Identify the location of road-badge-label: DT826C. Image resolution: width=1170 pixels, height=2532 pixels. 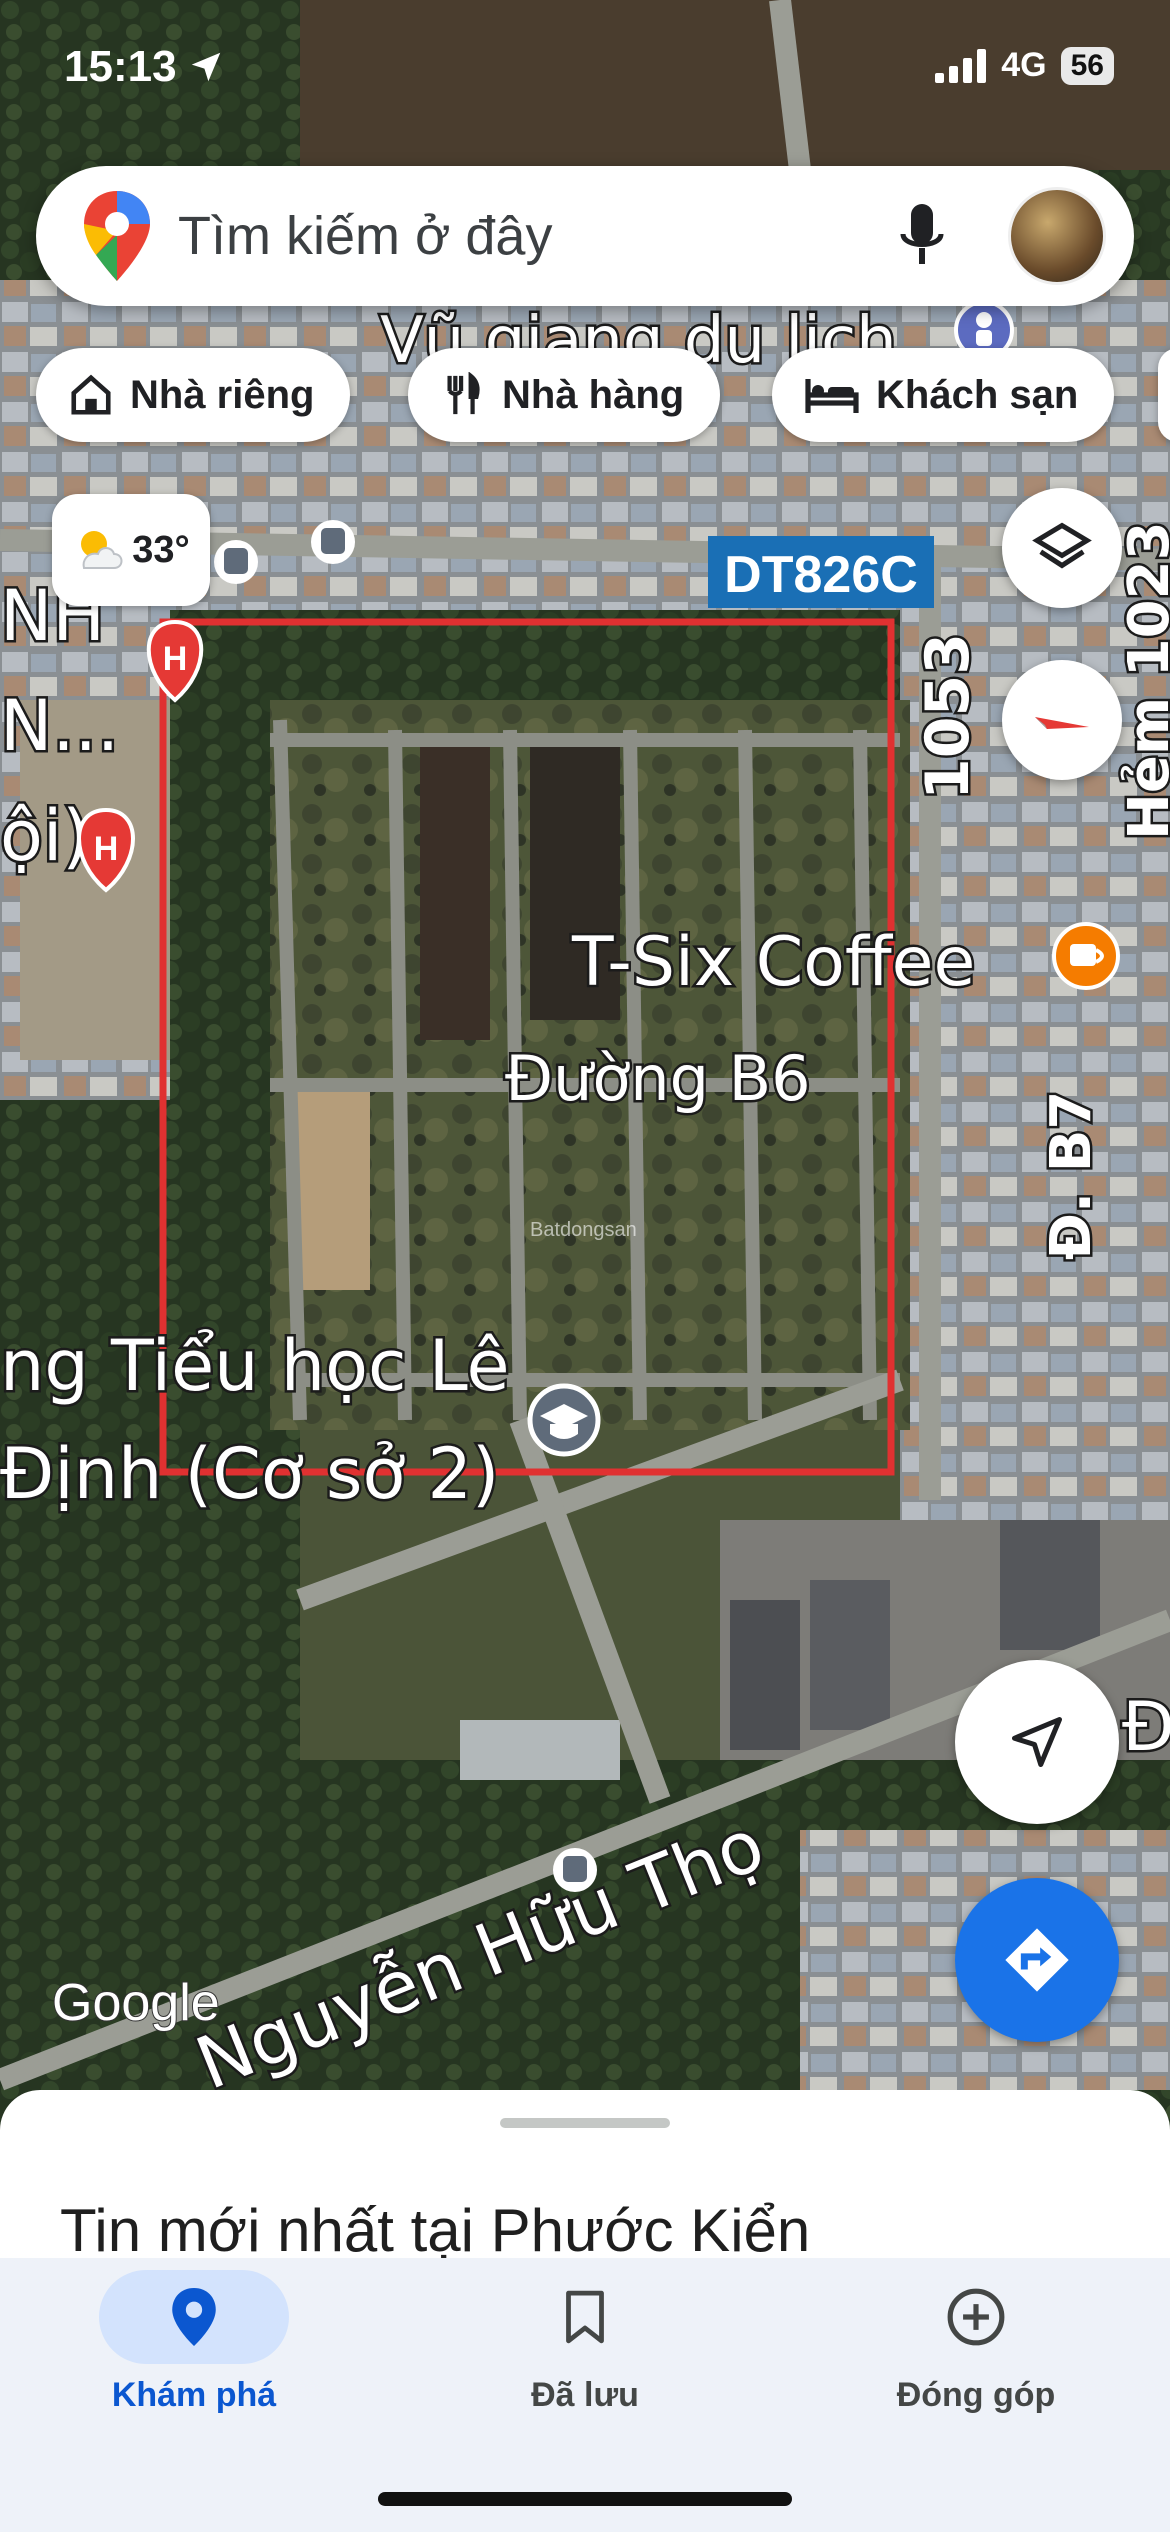
(821, 575).